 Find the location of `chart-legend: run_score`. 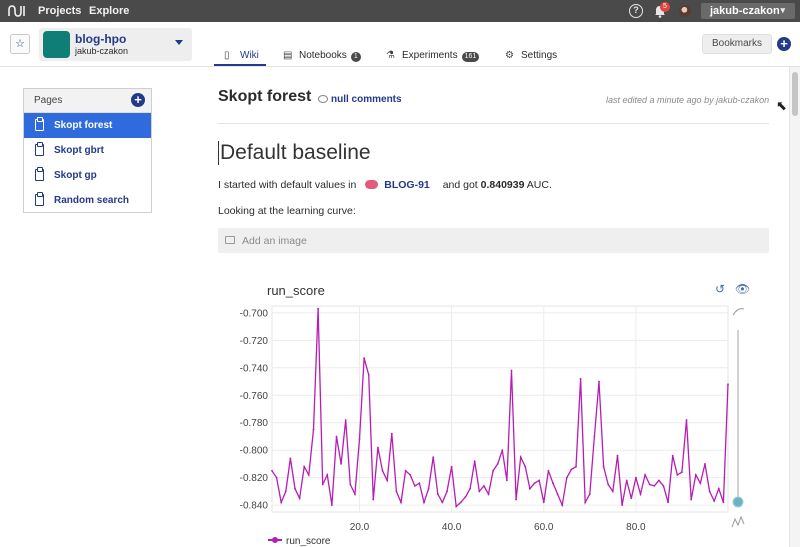

chart-legend: run_score is located at coordinates (299, 541).